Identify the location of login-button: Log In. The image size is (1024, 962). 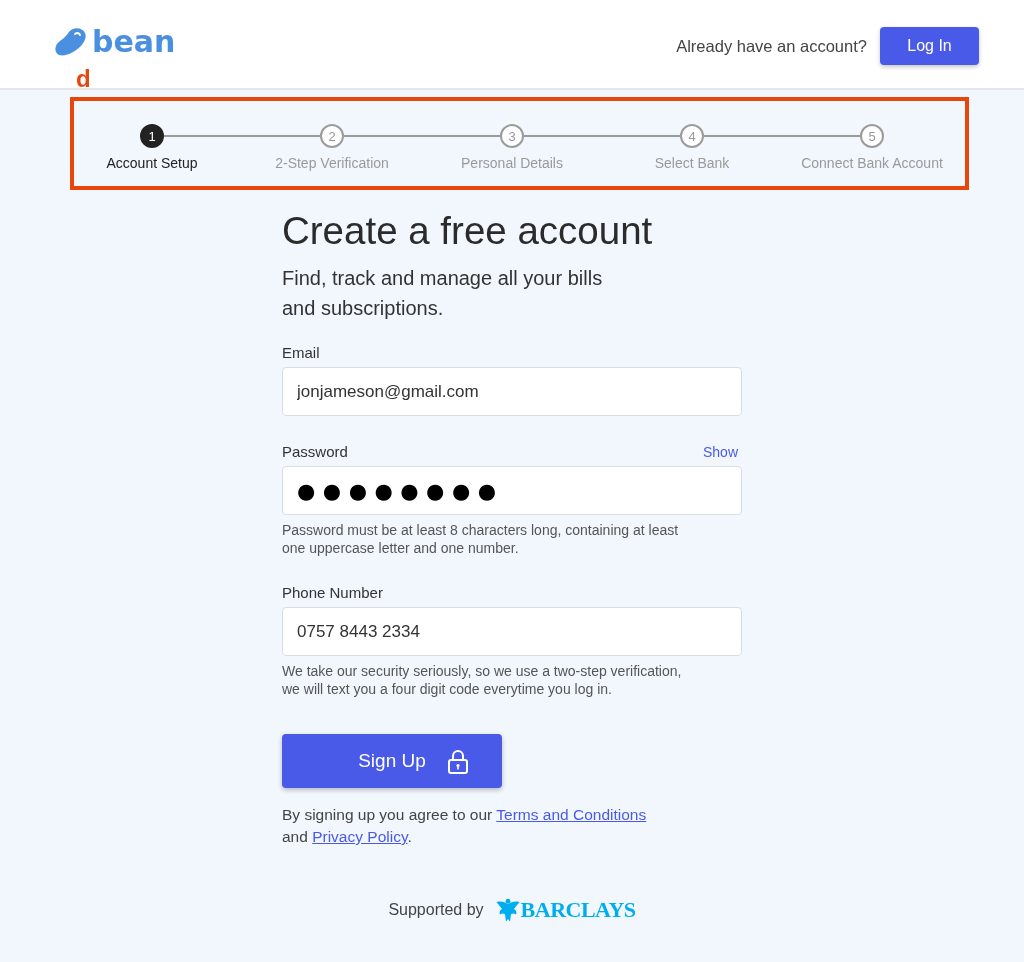
(929, 46).